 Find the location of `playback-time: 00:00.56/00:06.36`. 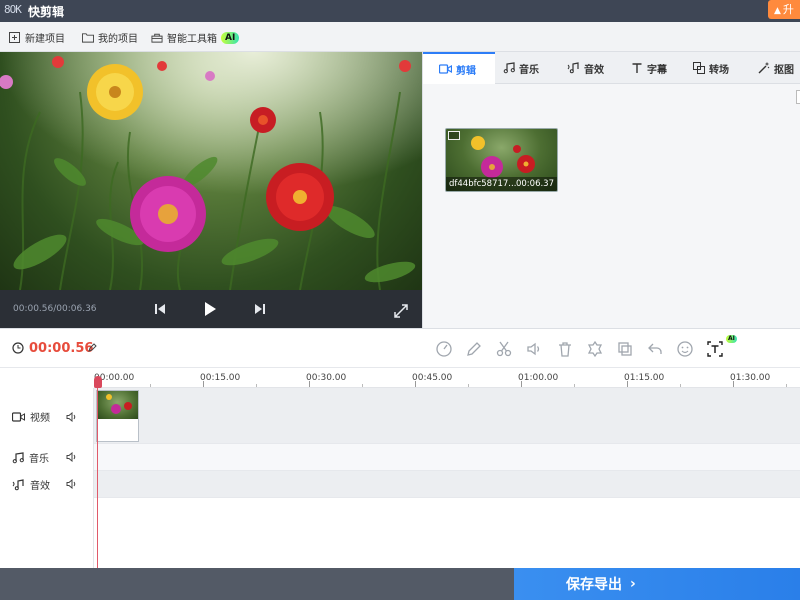

playback-time: 00:00.56/00:06.36 is located at coordinates (55, 309).